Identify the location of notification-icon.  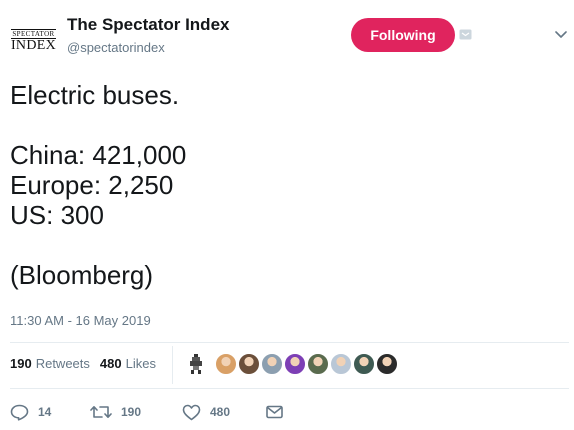
(465, 34).